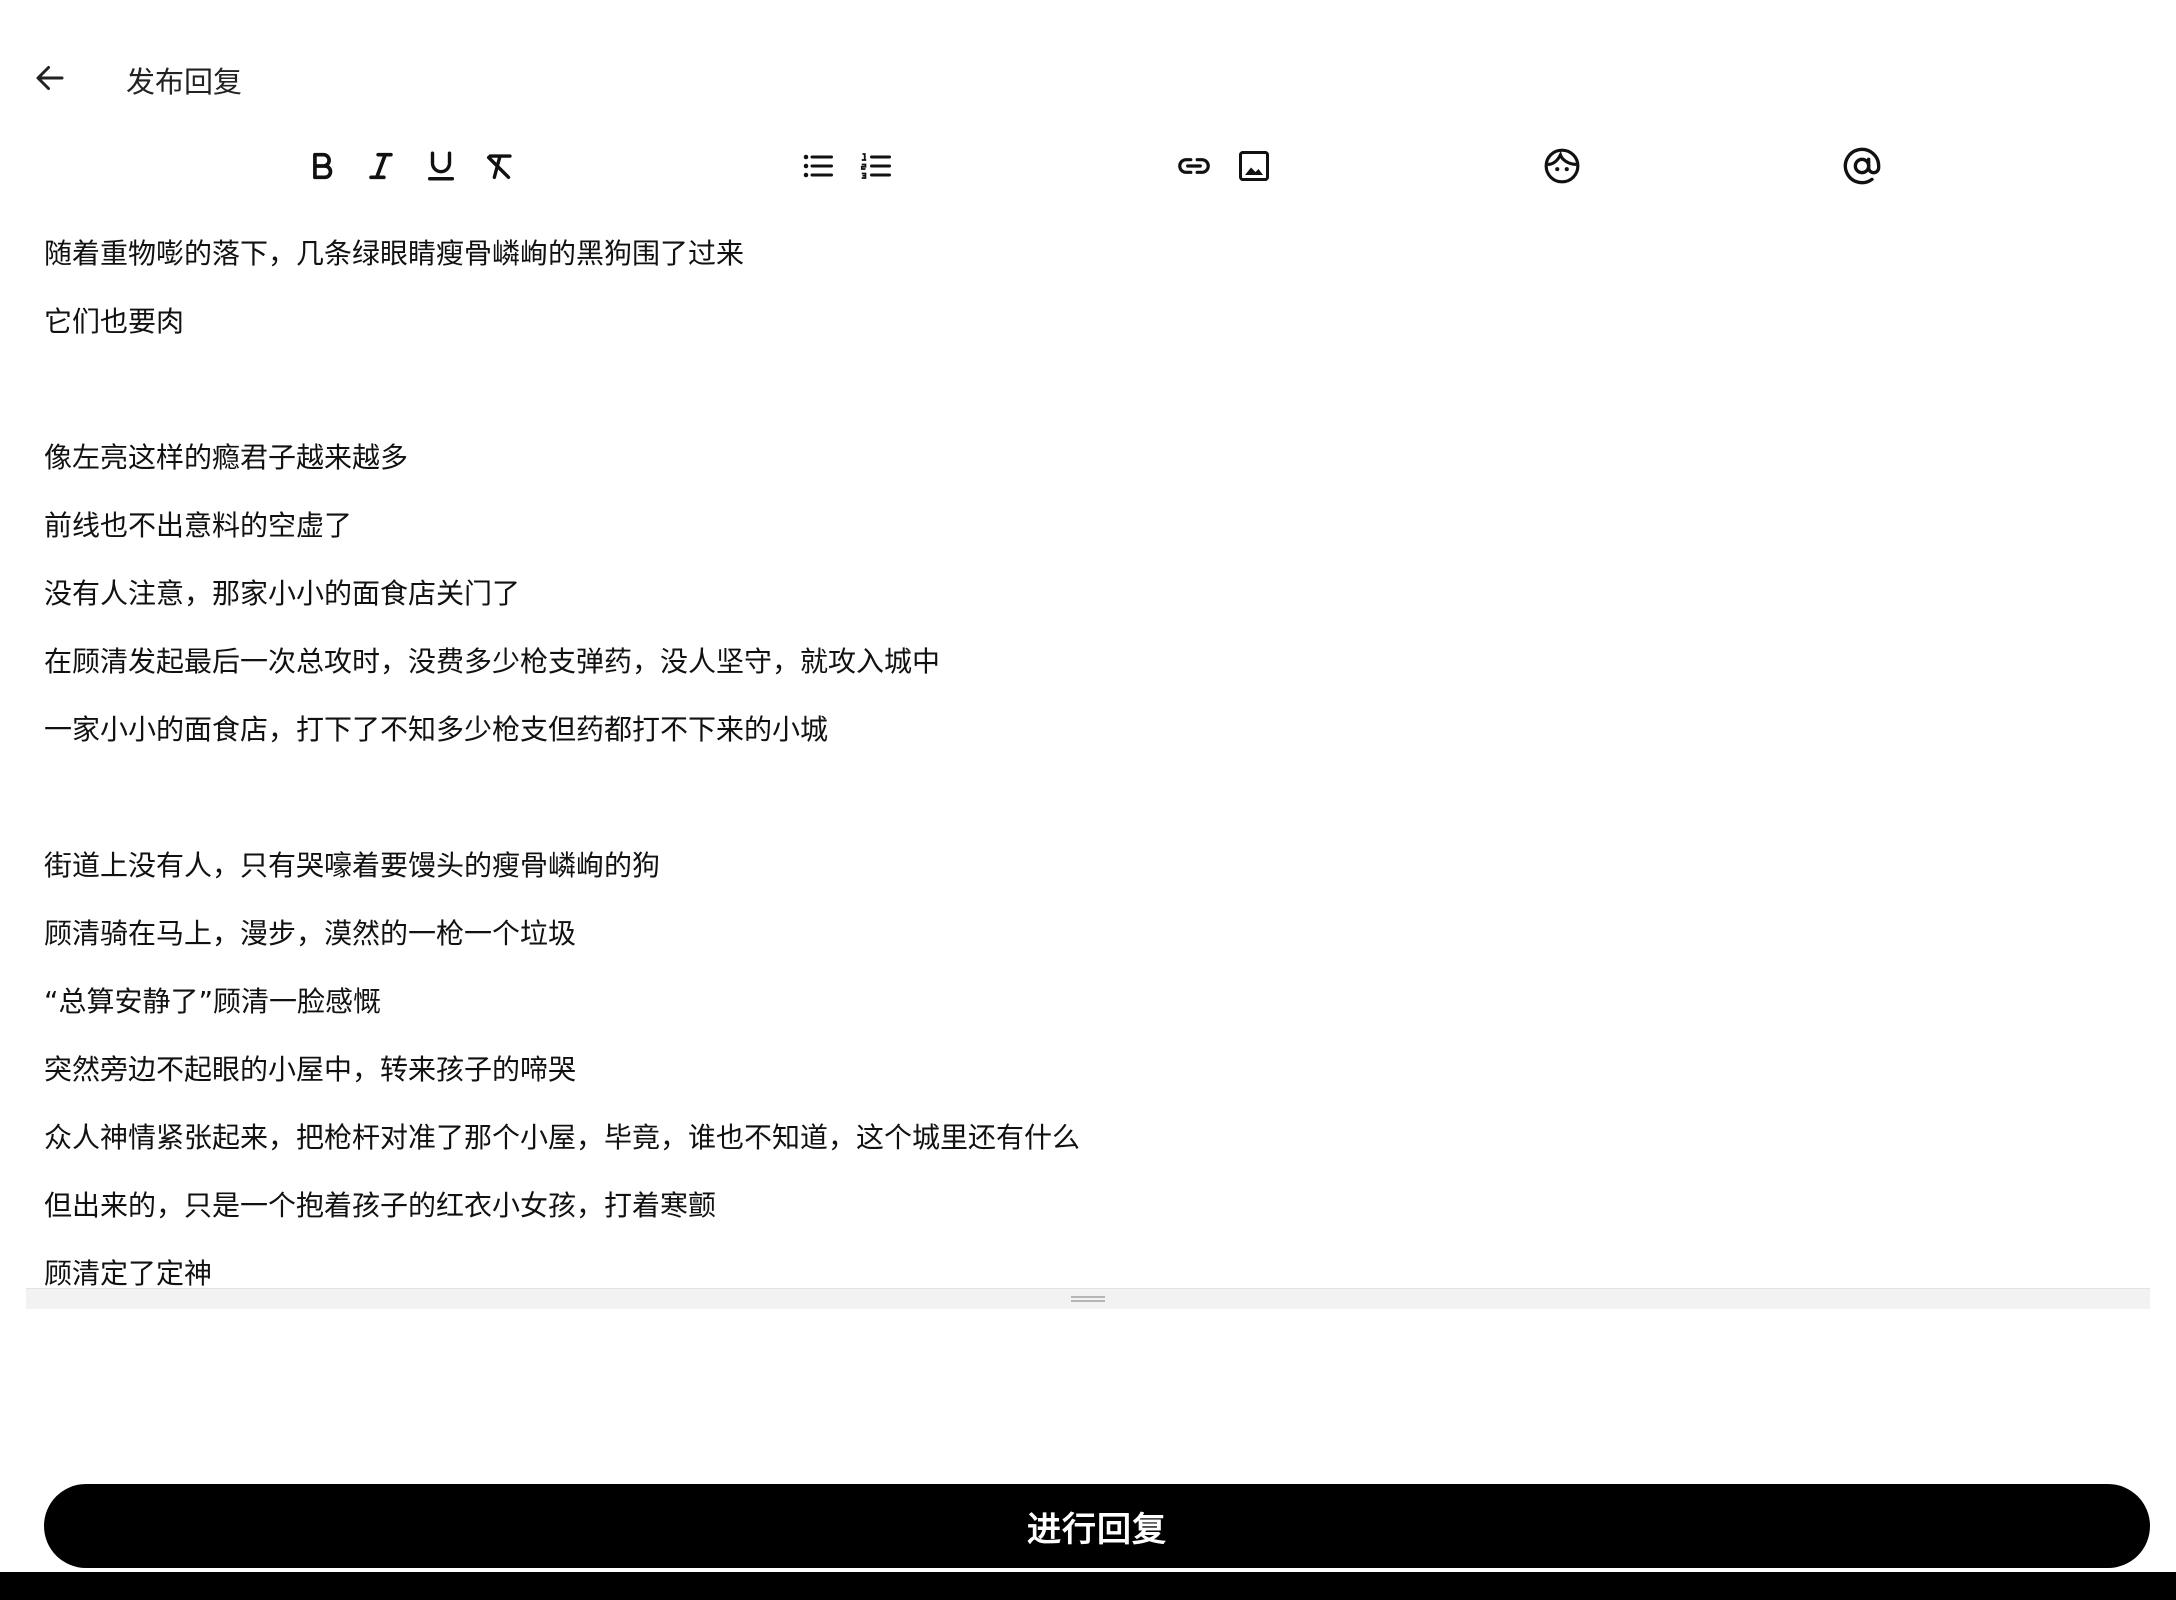 The height and width of the screenshot is (1600, 2176). I want to click on clear-format-icon, so click(499, 167).